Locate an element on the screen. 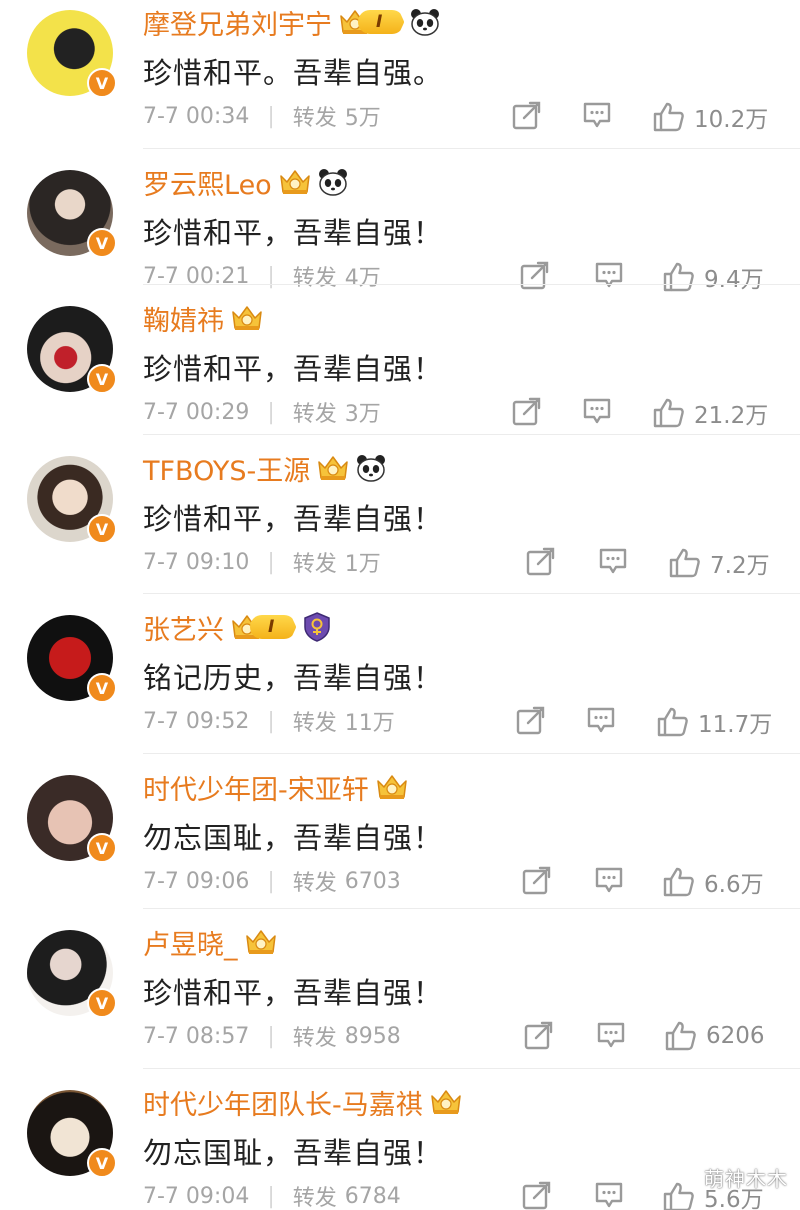  weibo-comment: V 张艺兴 I 铭记历史，吾辈自强！ 7-7 09:52 | 转发 11万 11.7万 is located at coordinates (400, 685).